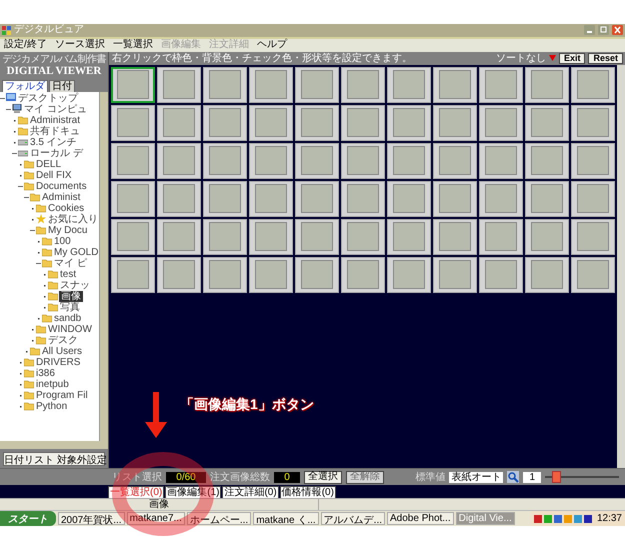  What do you see at coordinates (605, 58) in the screenshot?
I see `toolbar-button: Reset` at bounding box center [605, 58].